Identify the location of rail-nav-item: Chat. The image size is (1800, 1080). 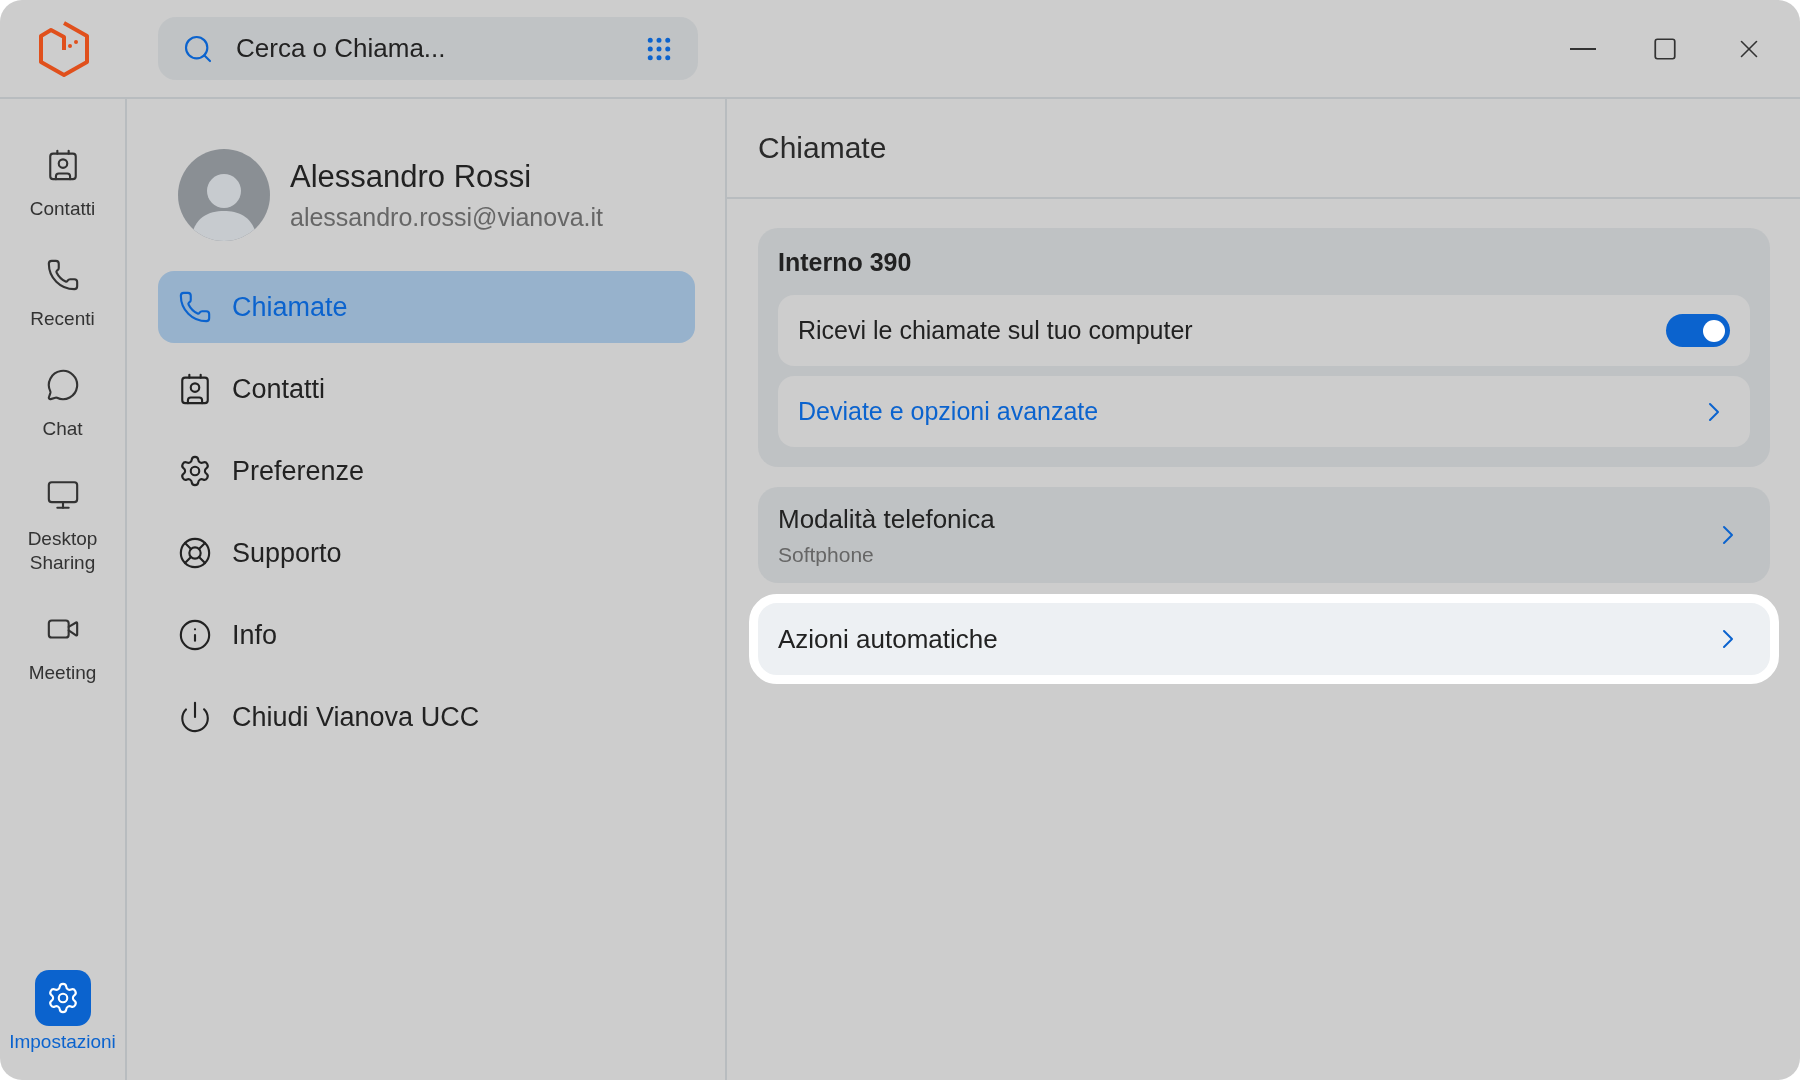
(62, 399).